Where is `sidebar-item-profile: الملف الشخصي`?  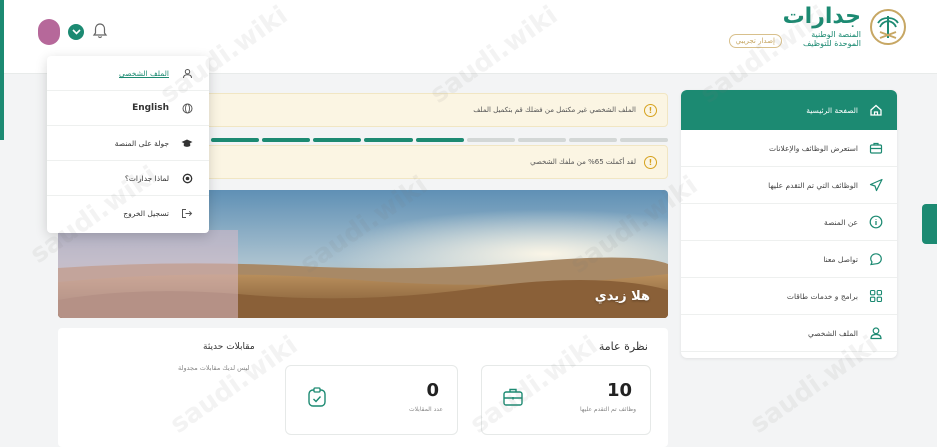 sidebar-item-profile: الملف الشخصي is located at coordinates (789, 333).